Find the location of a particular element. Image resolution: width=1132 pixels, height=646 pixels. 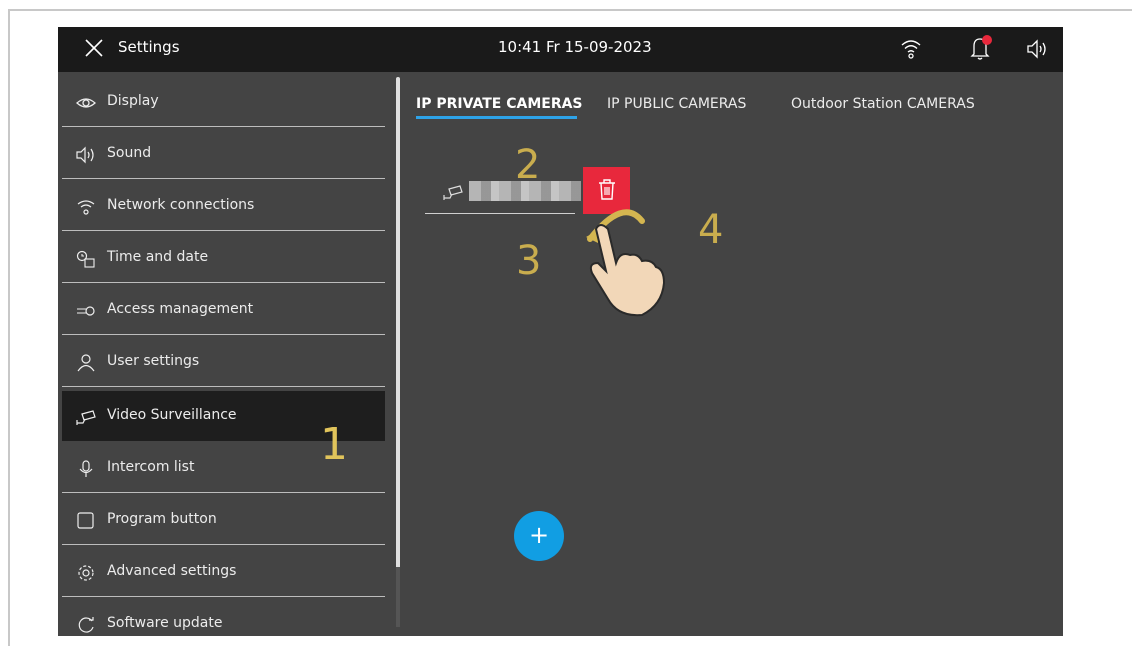

eye-icon is located at coordinates (86, 103).